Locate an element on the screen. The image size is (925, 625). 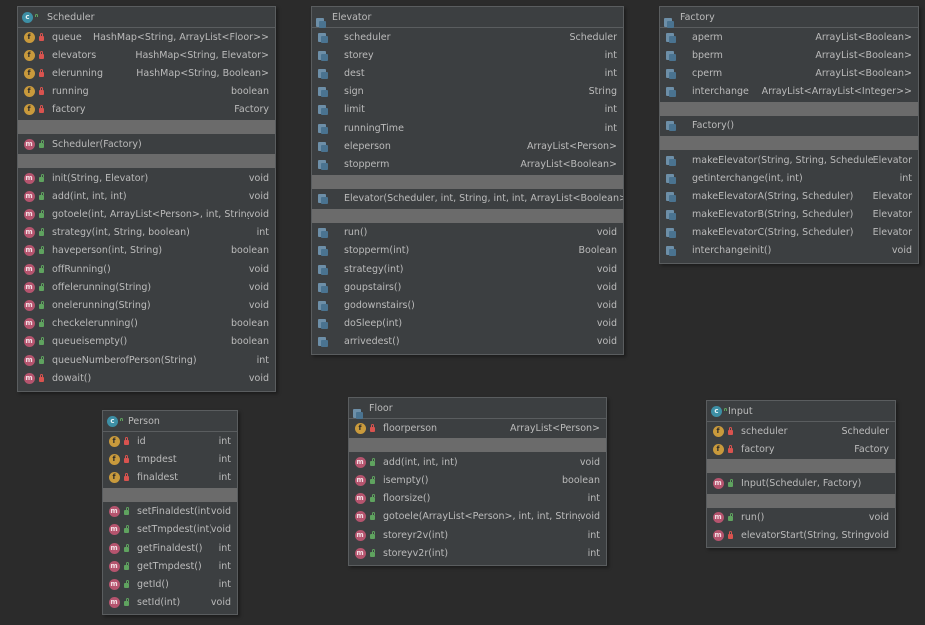
field-row: aperm ArrayList<Boolean> is located at coordinates (789, 37).